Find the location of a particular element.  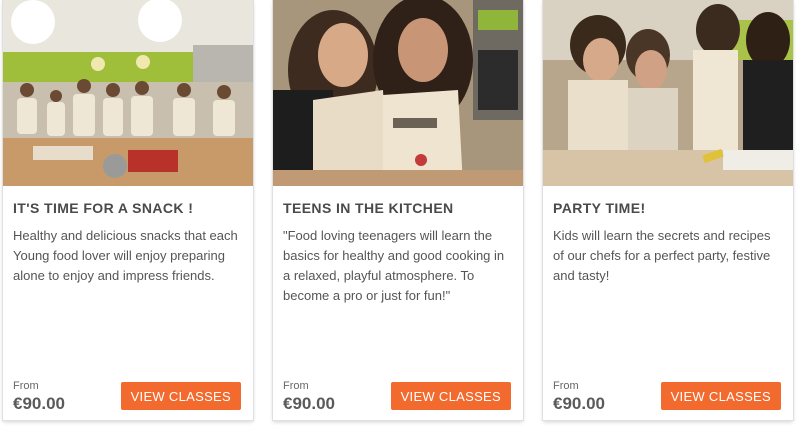

class-photo-snack is located at coordinates (128, 93).